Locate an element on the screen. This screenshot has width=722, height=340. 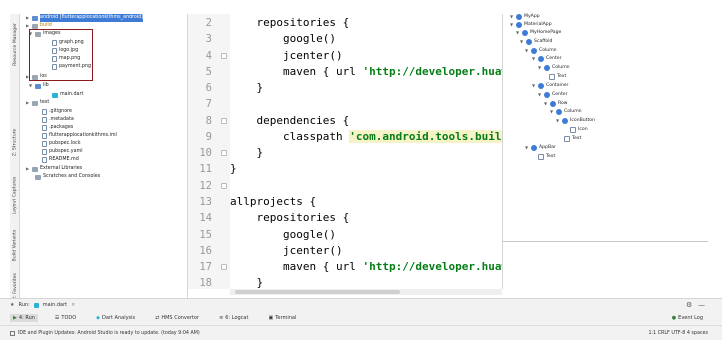
favorites-tab: 2: Favorites is located at coordinates (15, 286).